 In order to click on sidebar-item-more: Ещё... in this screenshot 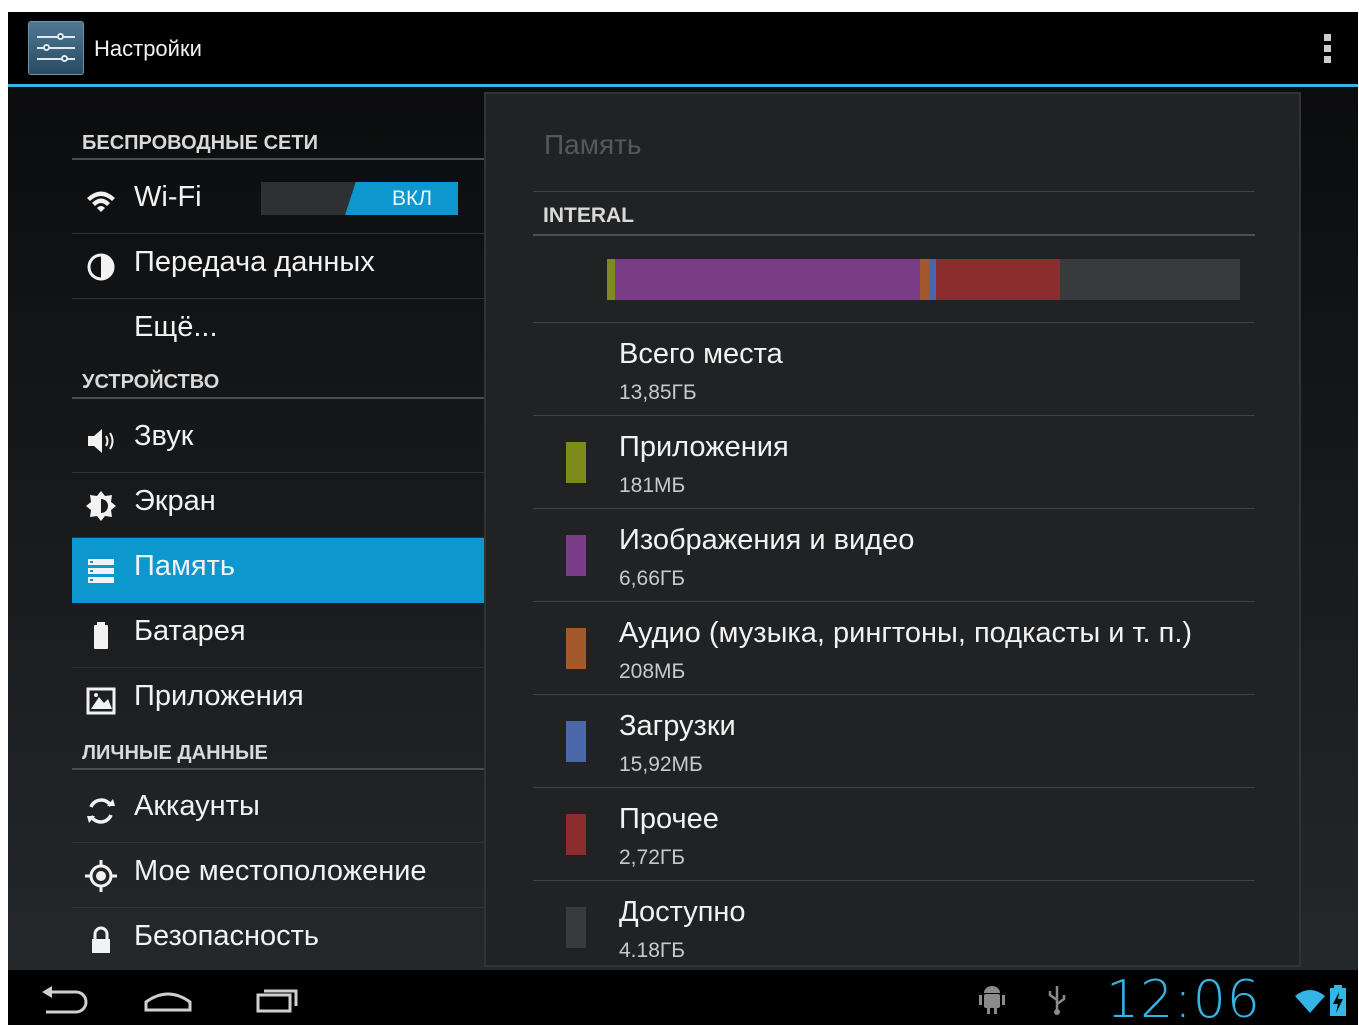, I will do `click(278, 331)`.